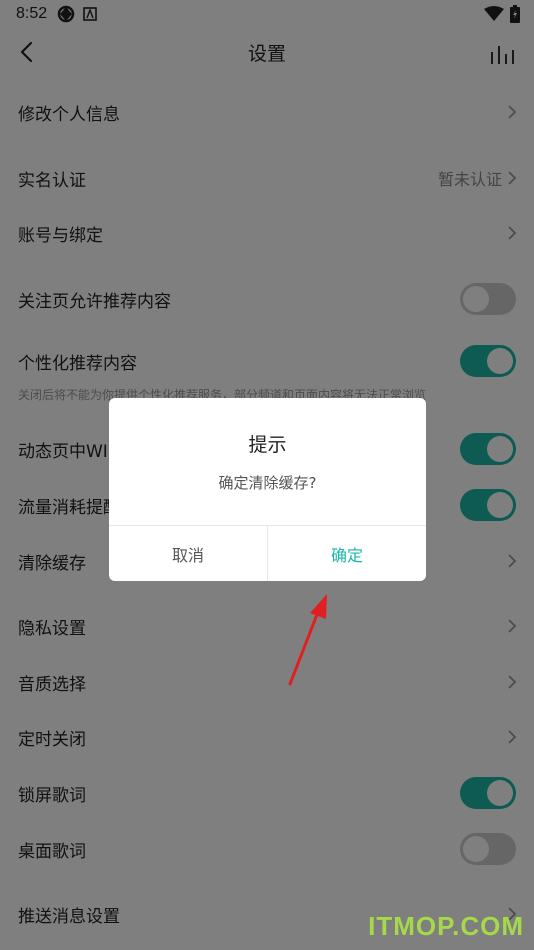 The height and width of the screenshot is (950, 534). What do you see at coordinates (347, 553) in the screenshot?
I see `confirm-button: 确定` at bounding box center [347, 553].